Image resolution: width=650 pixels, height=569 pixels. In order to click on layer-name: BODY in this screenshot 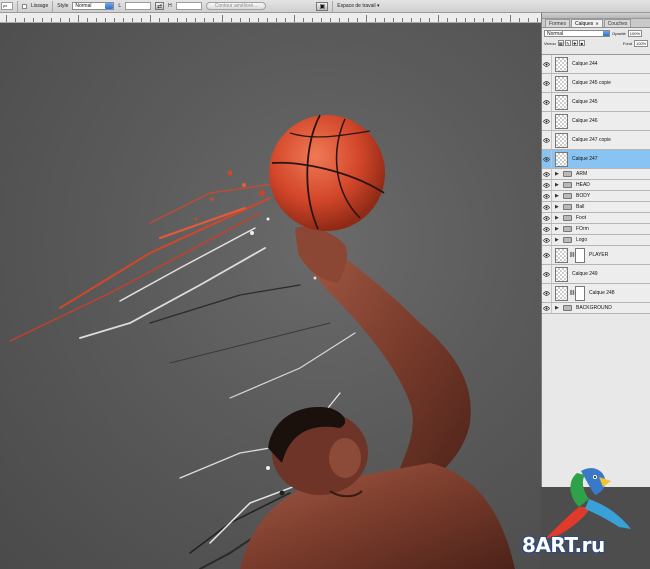, I will do `click(583, 196)`.